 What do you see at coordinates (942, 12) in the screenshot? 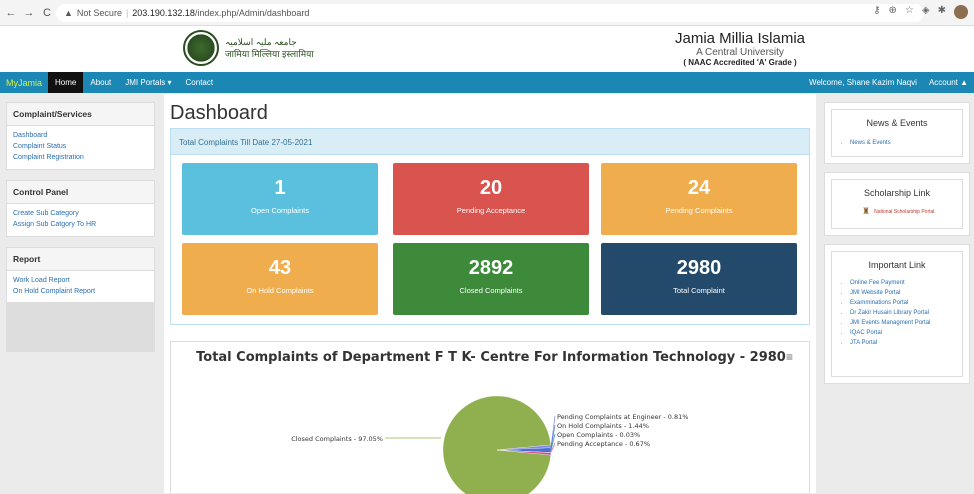
I see `puzzle-icon: ✱` at bounding box center [942, 12].